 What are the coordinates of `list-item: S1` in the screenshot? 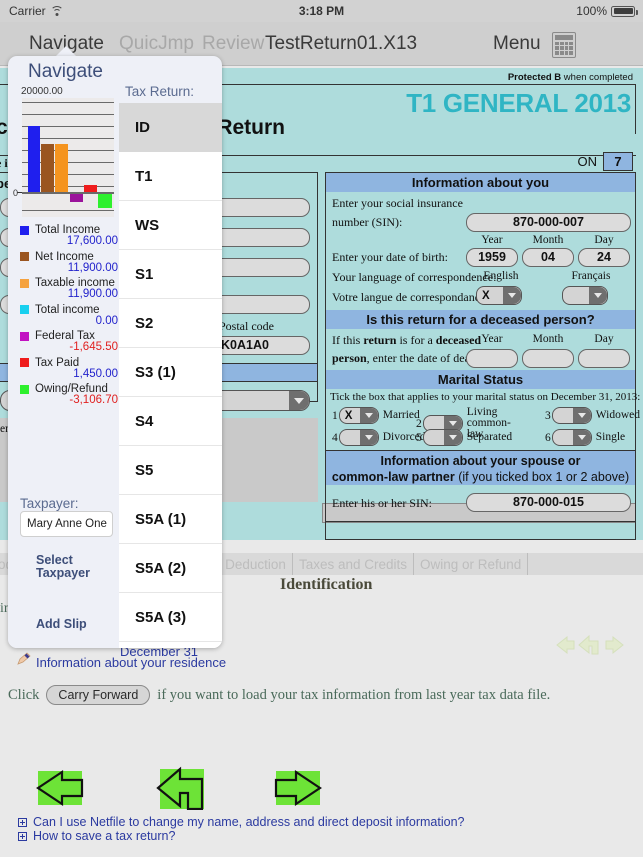 It's located at (170, 274).